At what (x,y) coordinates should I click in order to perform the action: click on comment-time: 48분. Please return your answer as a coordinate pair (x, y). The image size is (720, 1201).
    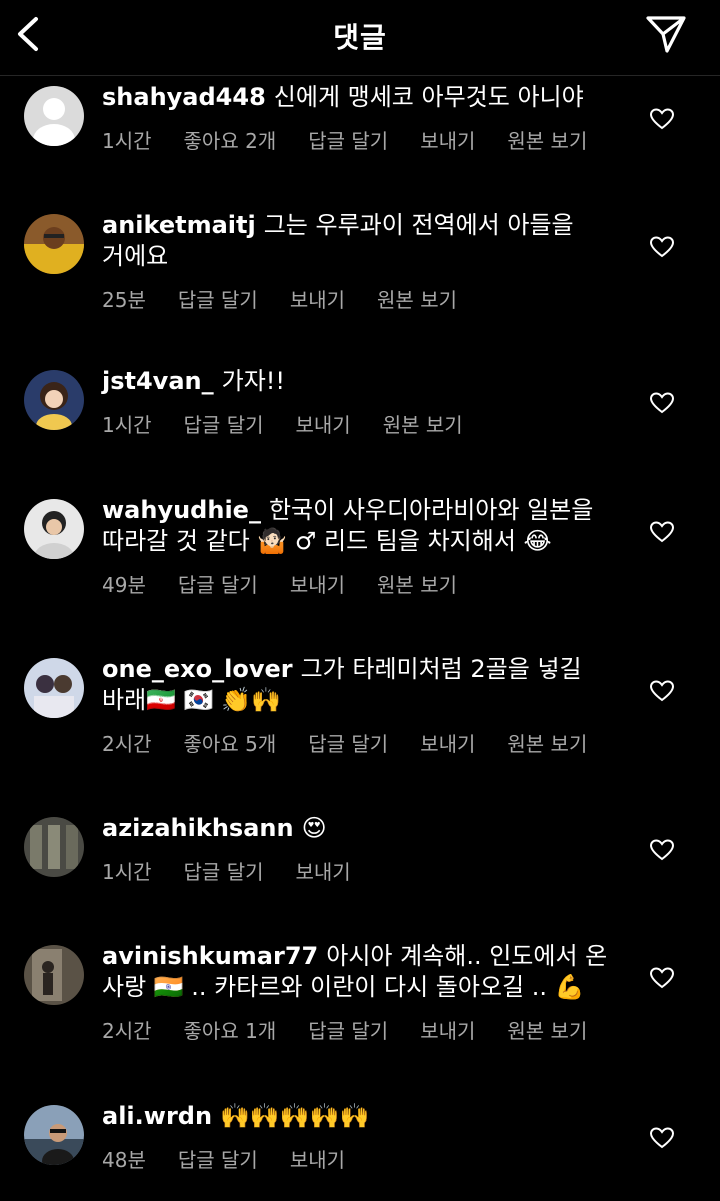
    Looking at the image, I should click on (124, 1160).